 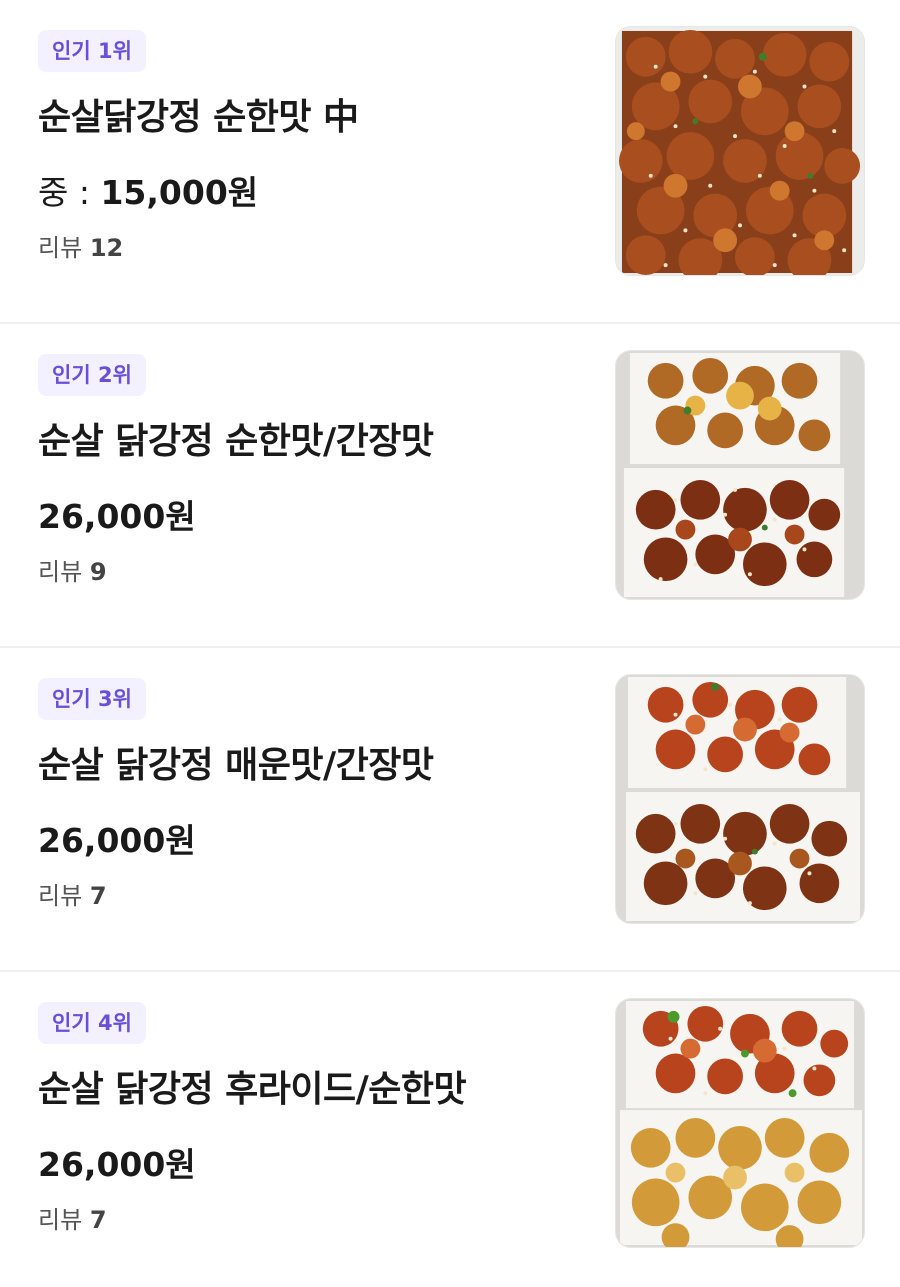 I want to click on popularity-badge: 인기 4위, so click(x=92, y=1023).